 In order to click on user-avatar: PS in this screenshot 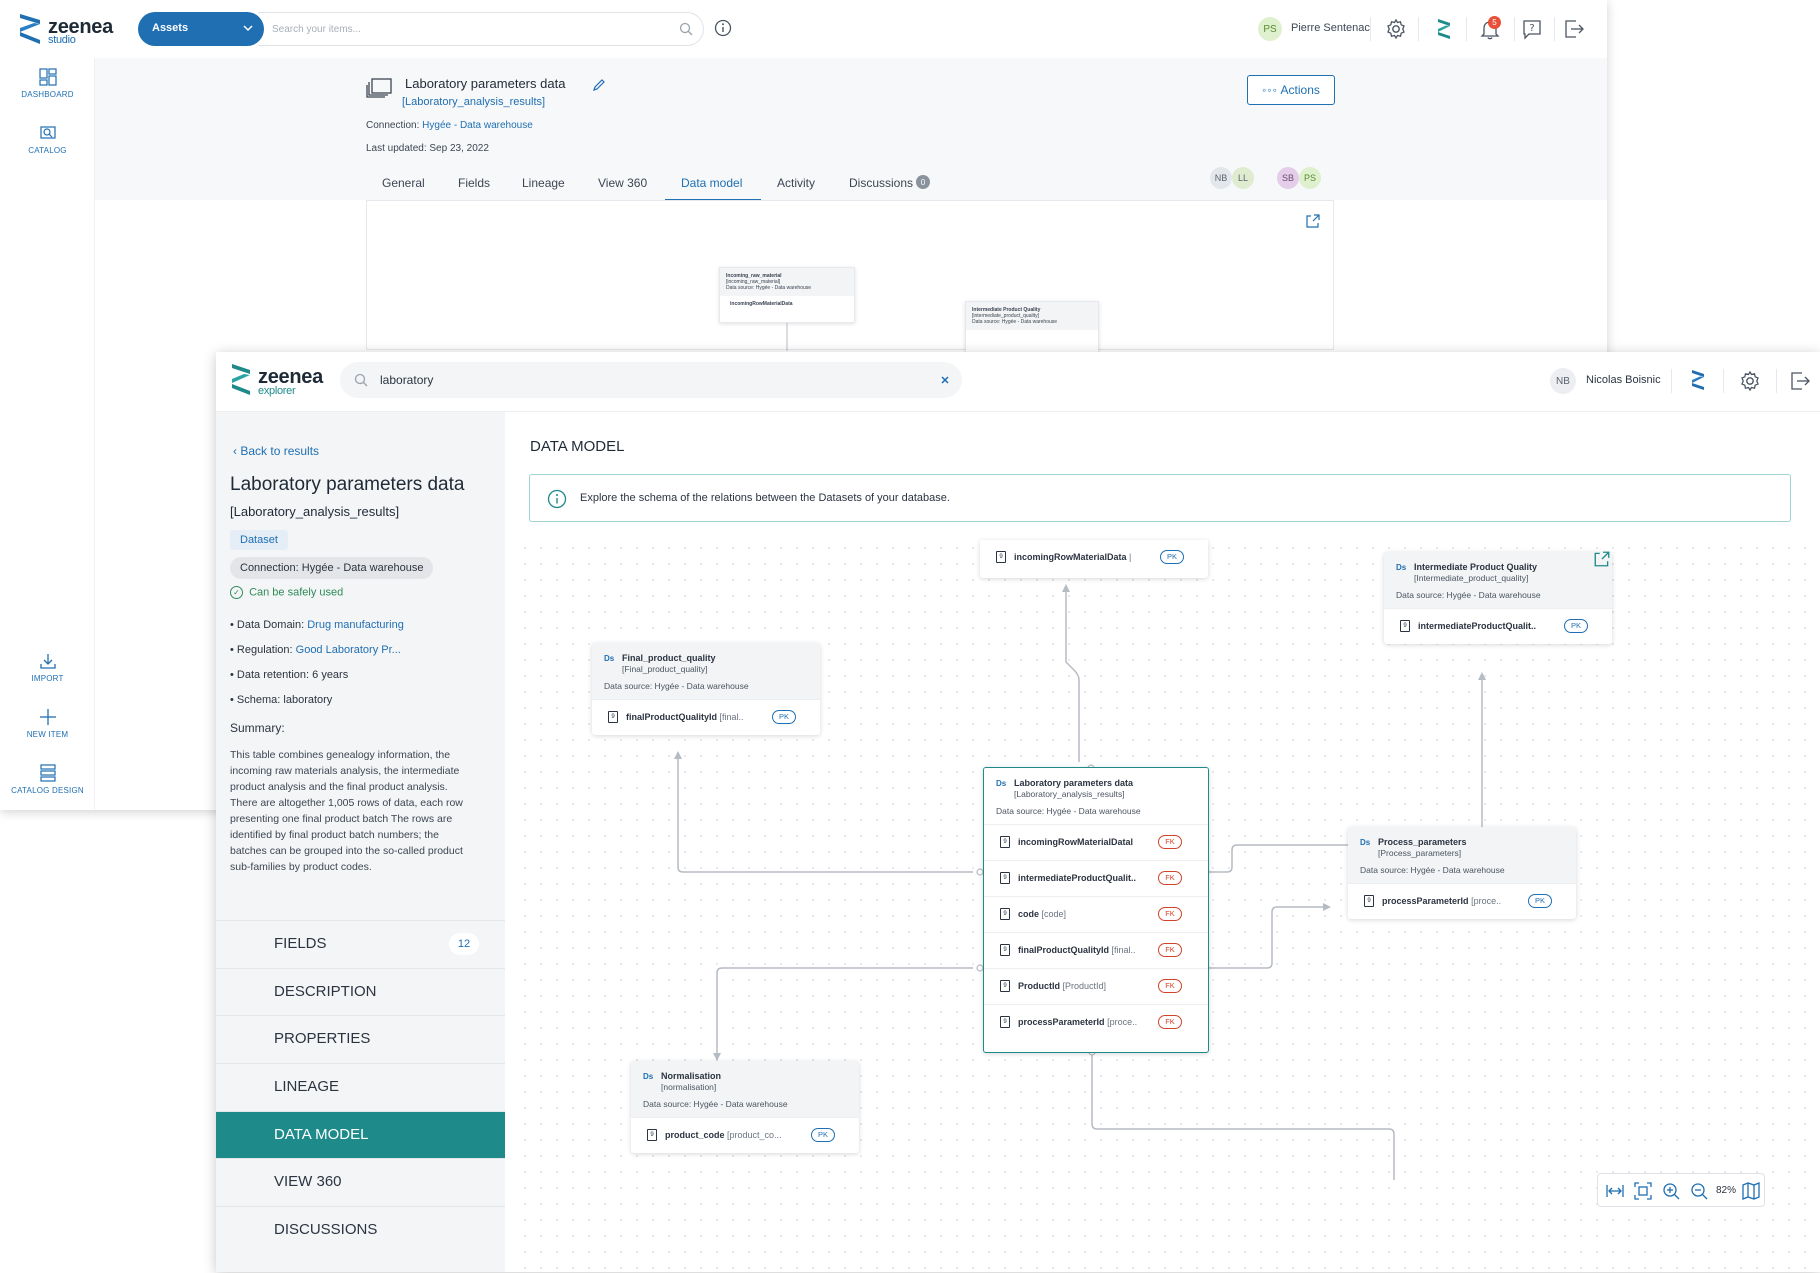, I will do `click(1270, 29)`.